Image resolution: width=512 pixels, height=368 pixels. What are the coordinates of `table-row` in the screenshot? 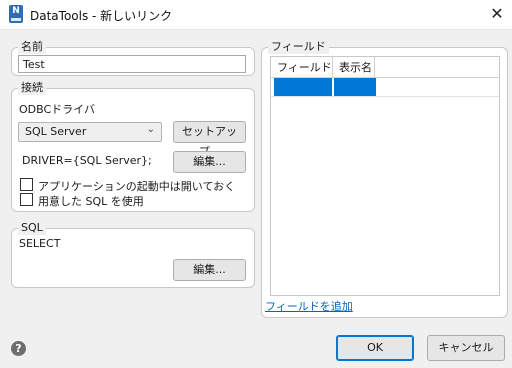 It's located at (385, 87).